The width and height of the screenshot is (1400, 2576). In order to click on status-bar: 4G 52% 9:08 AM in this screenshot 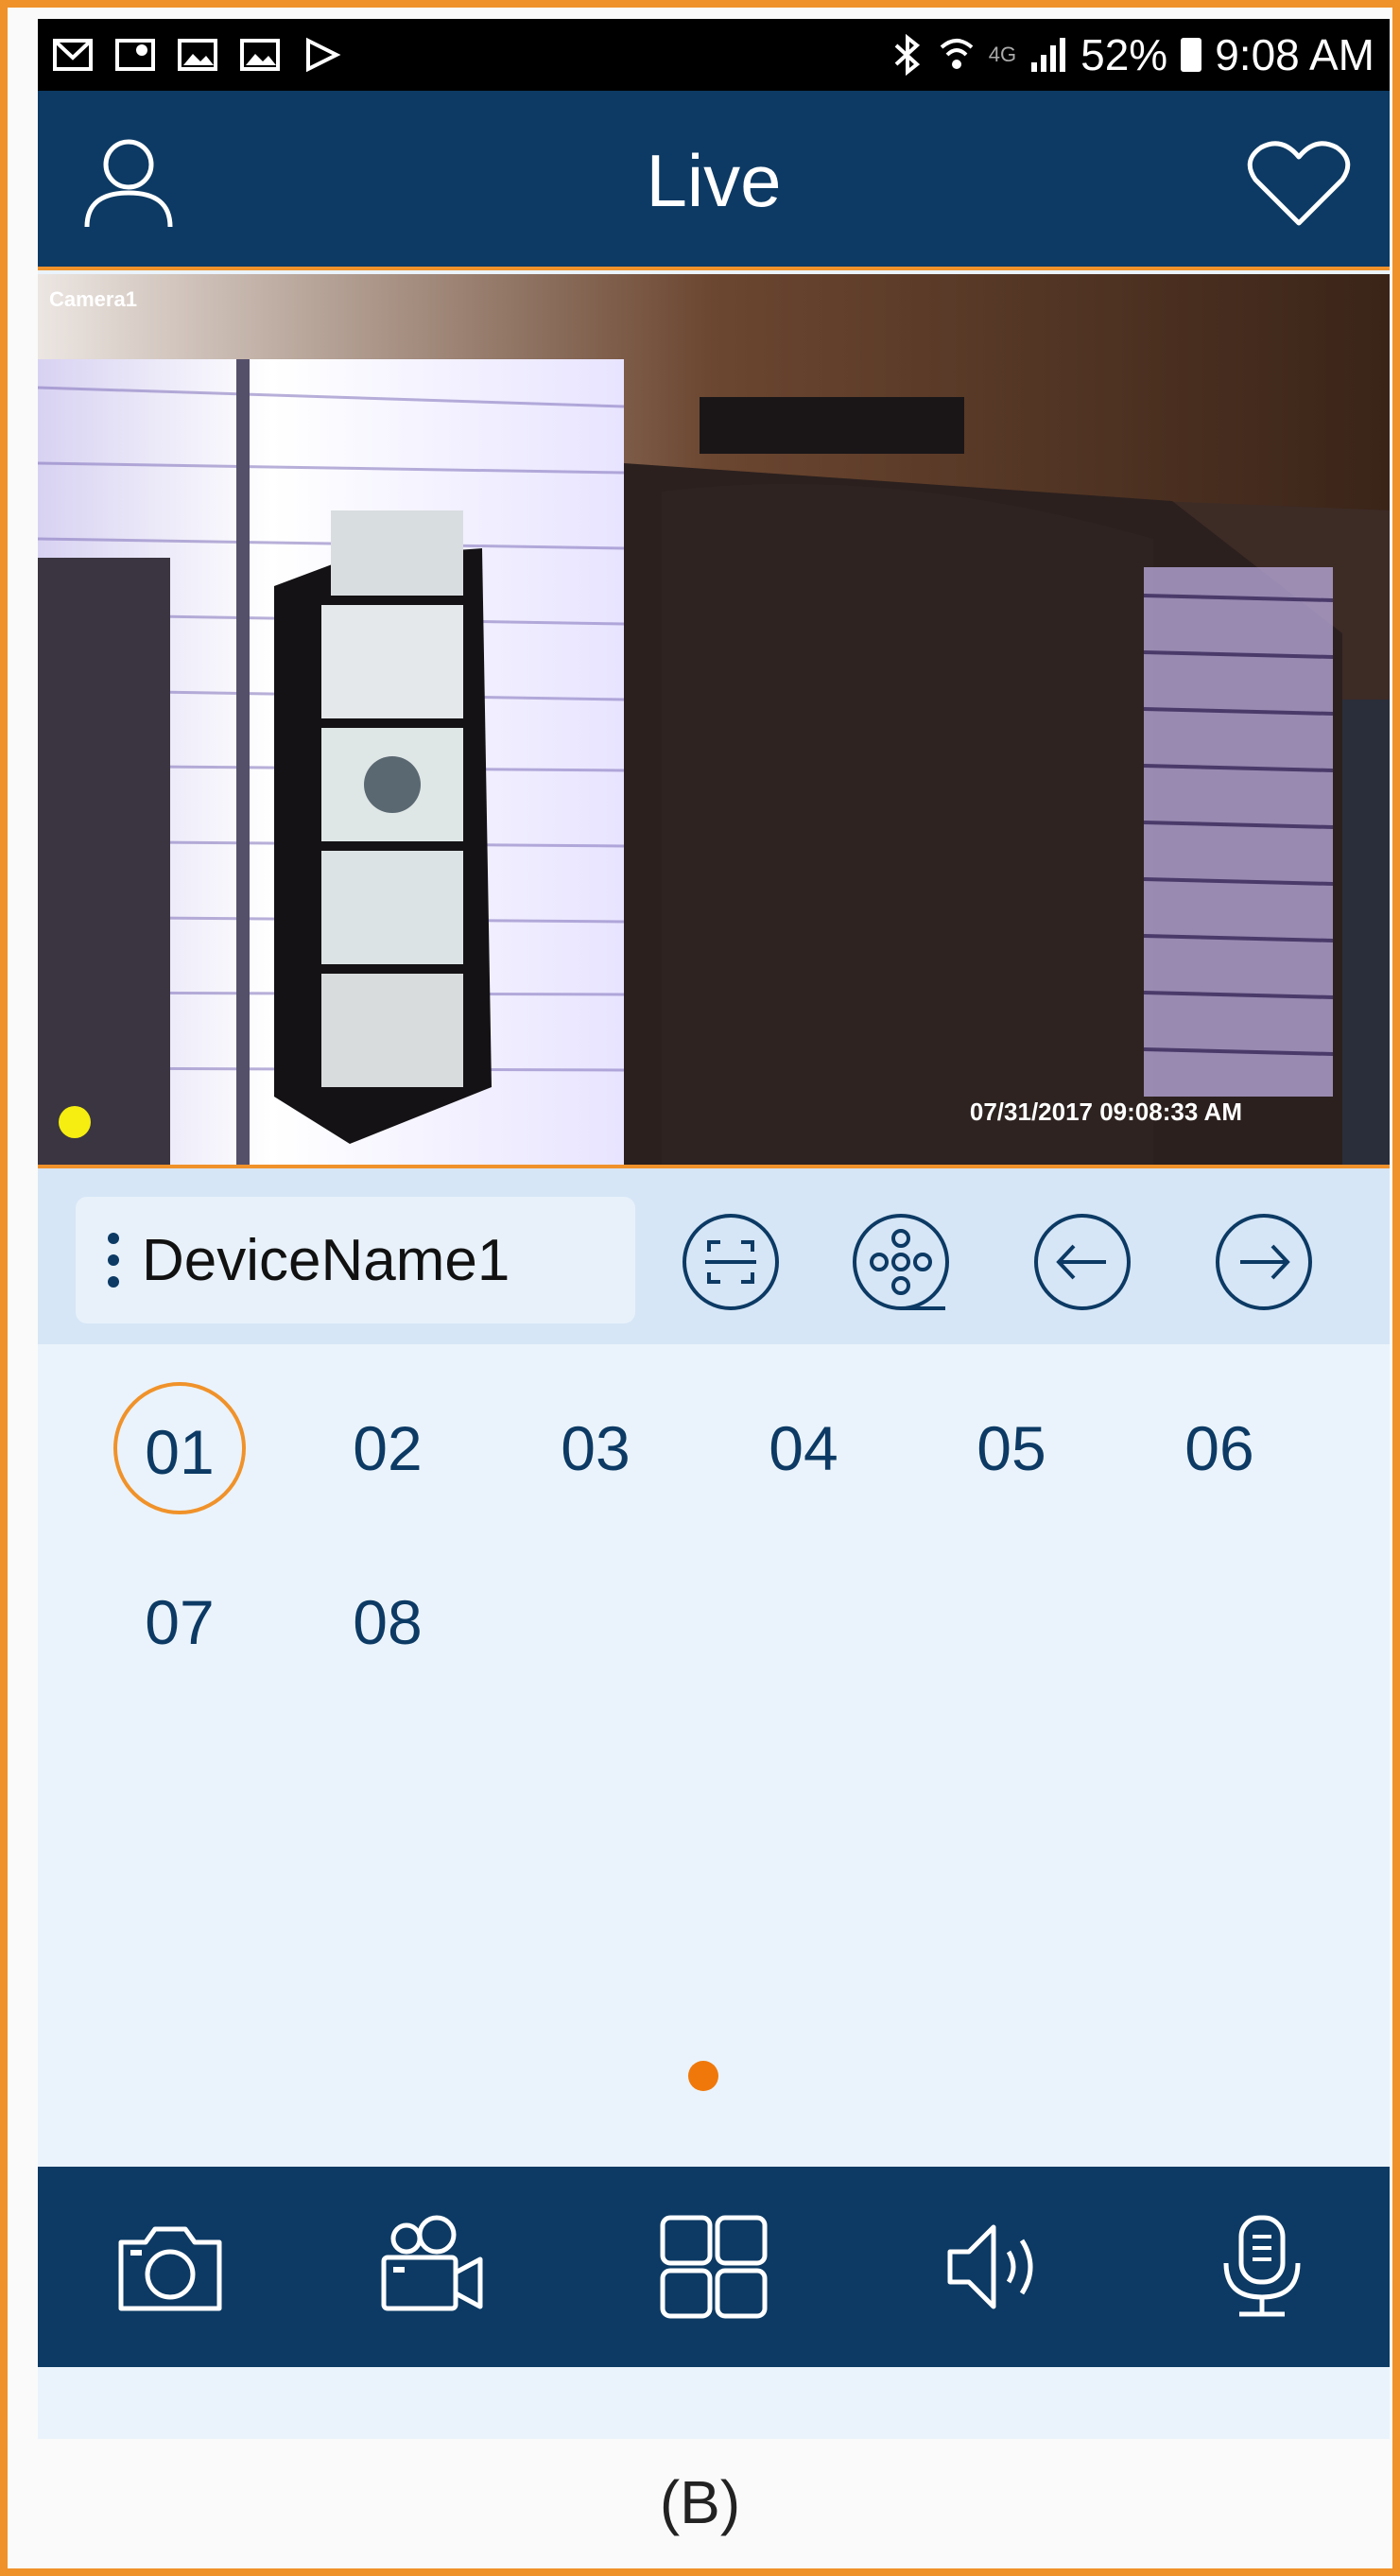, I will do `click(714, 55)`.